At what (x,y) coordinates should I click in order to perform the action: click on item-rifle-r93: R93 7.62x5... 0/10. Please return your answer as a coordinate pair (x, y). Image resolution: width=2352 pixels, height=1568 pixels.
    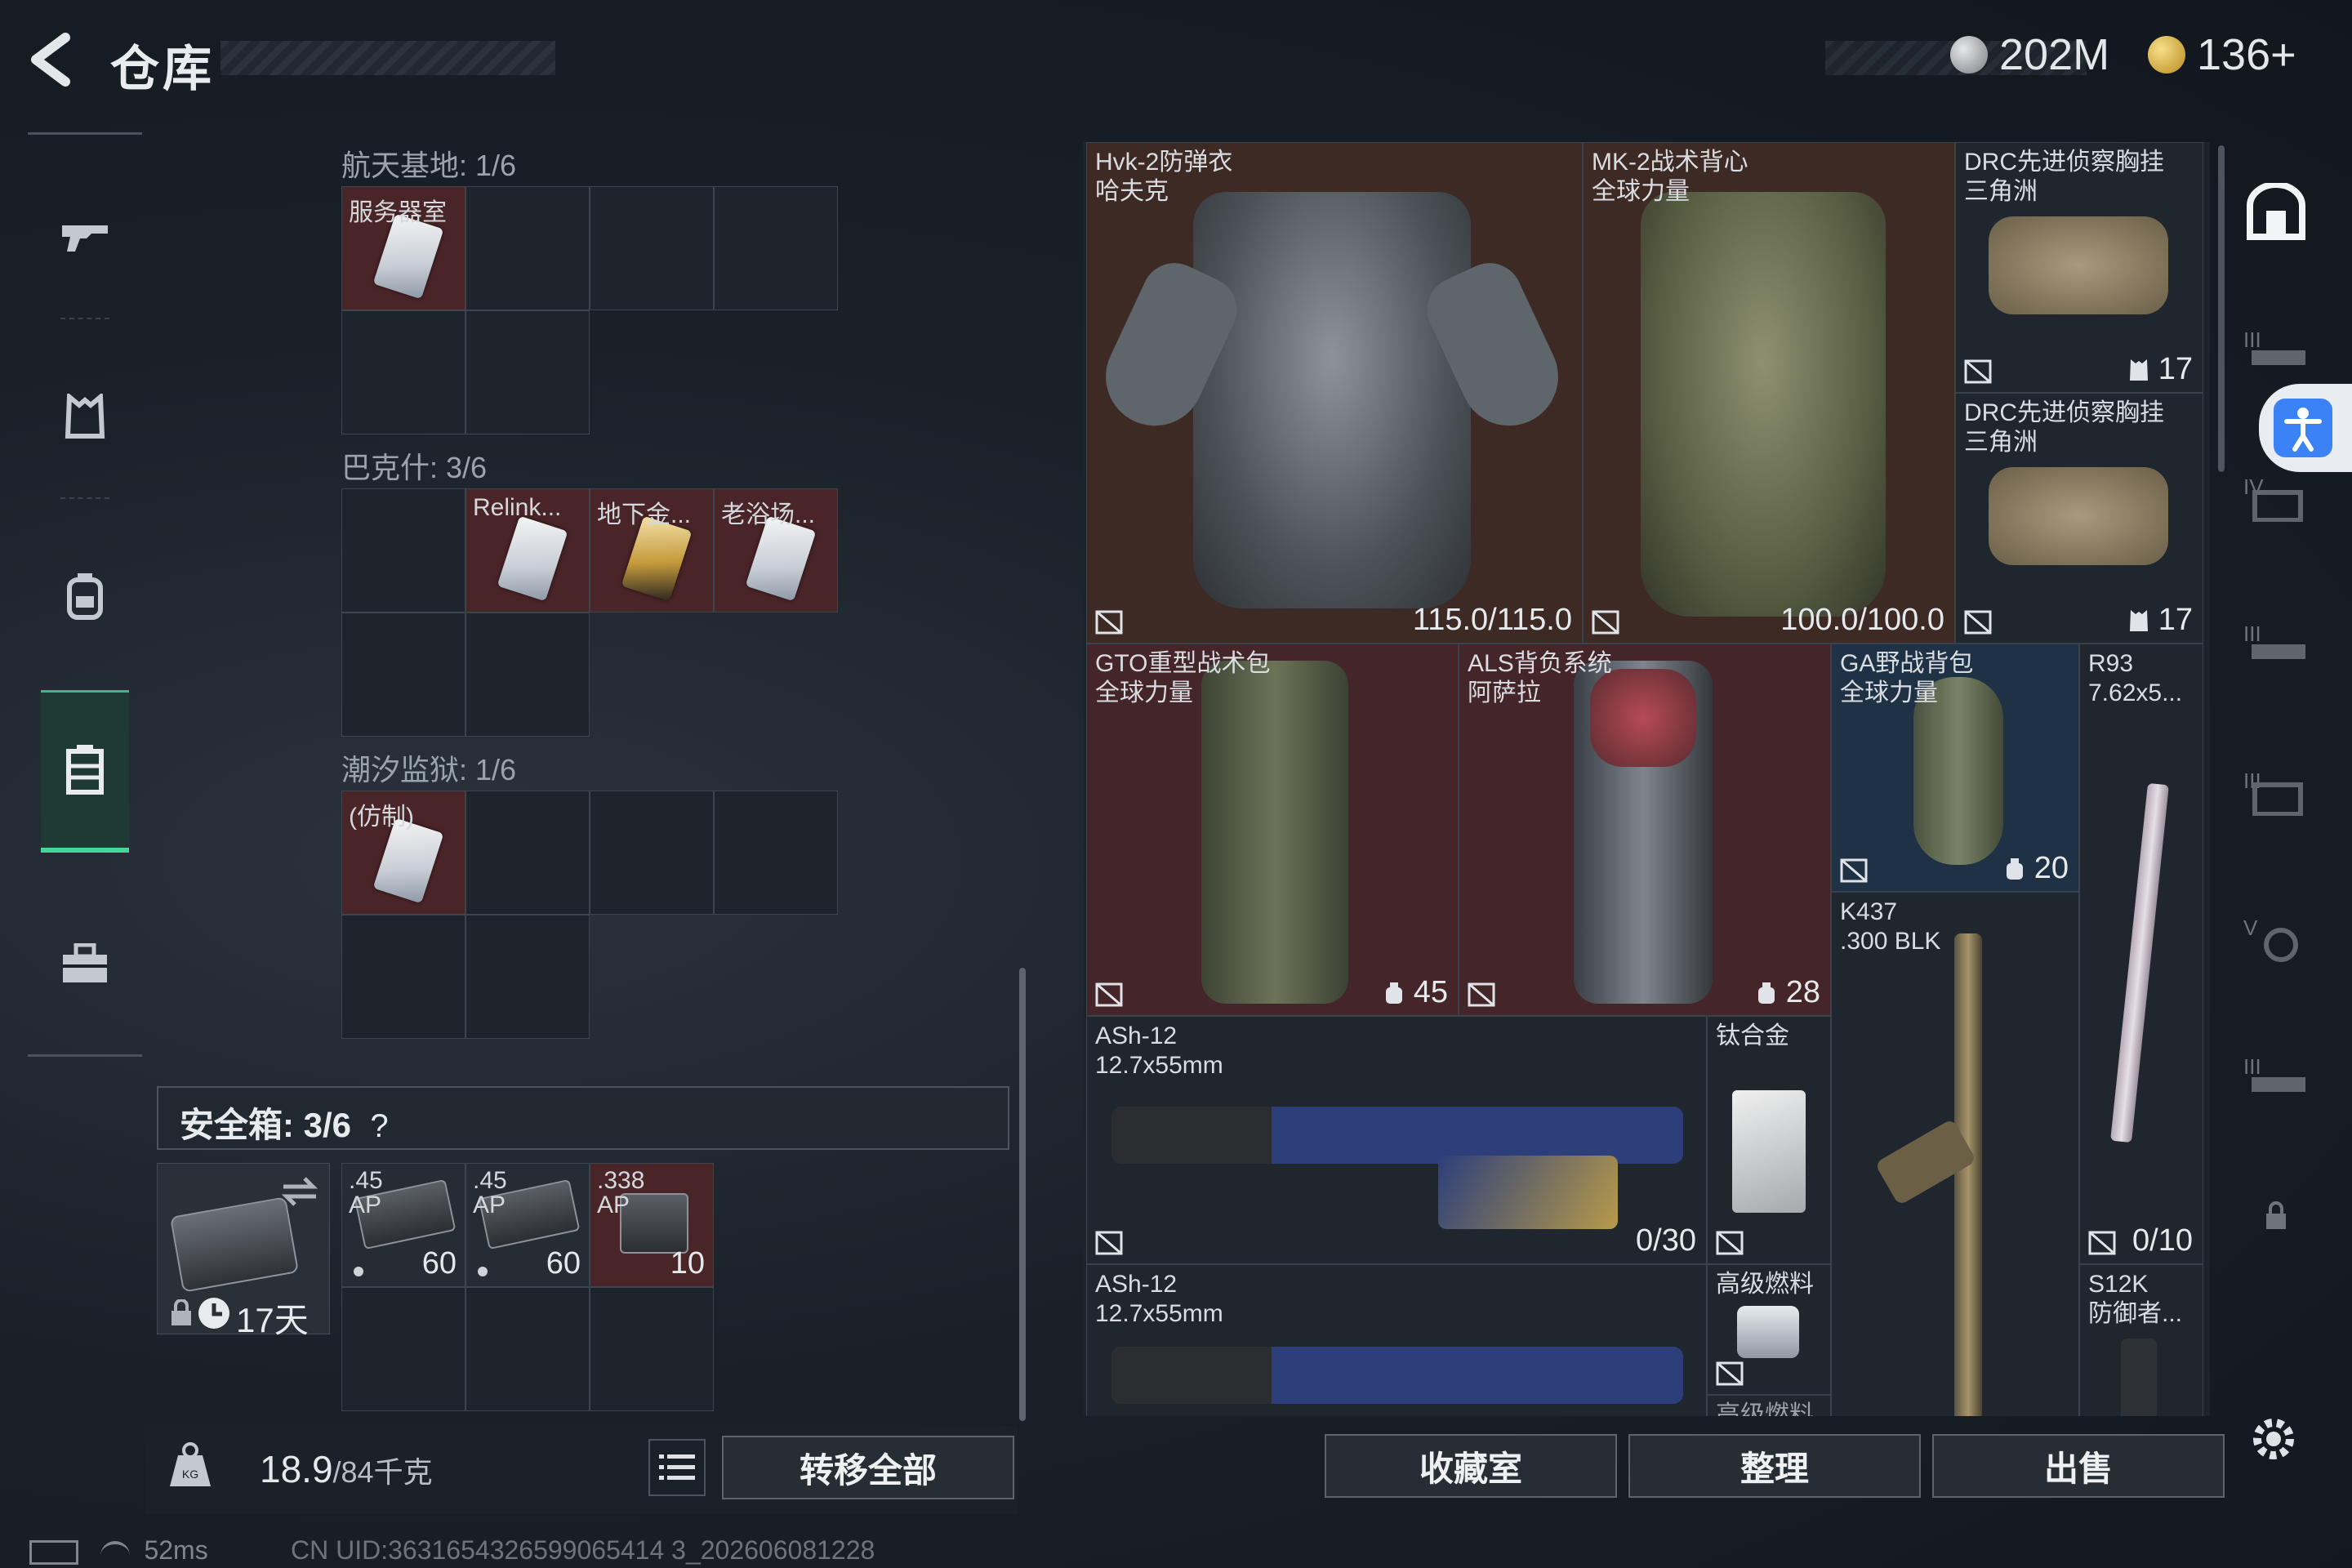
    Looking at the image, I should click on (2141, 954).